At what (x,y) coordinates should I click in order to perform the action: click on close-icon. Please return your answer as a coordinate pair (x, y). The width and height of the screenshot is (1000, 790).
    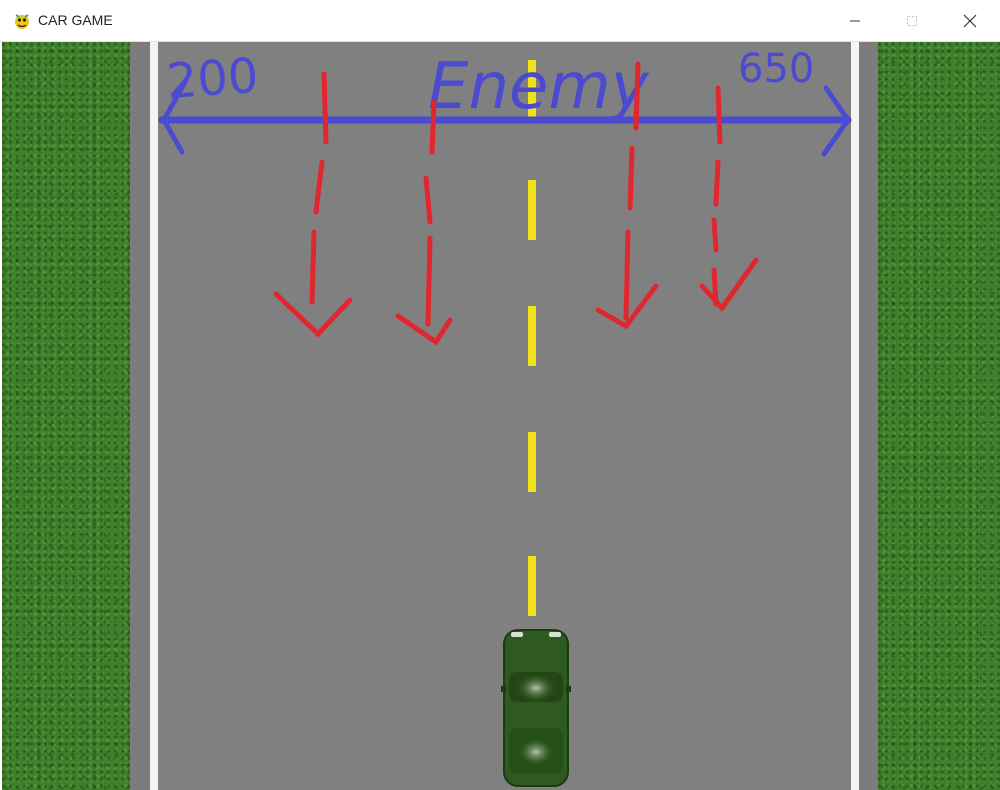
    Looking at the image, I should click on (970, 21).